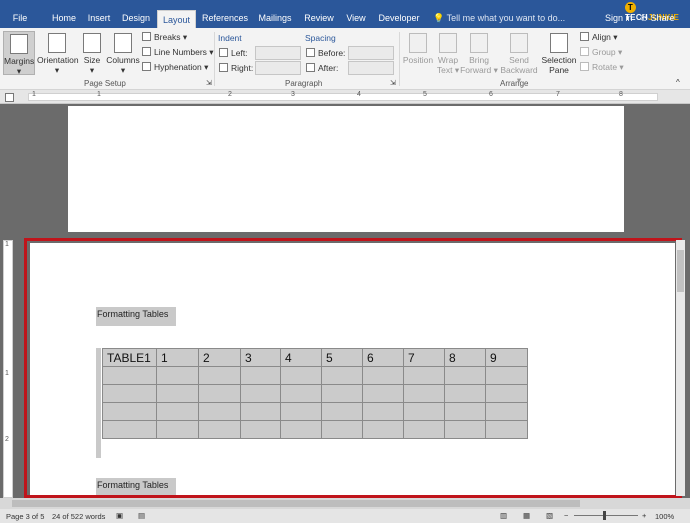  I want to click on selection-pane-button: Selection Pane, so click(559, 53).